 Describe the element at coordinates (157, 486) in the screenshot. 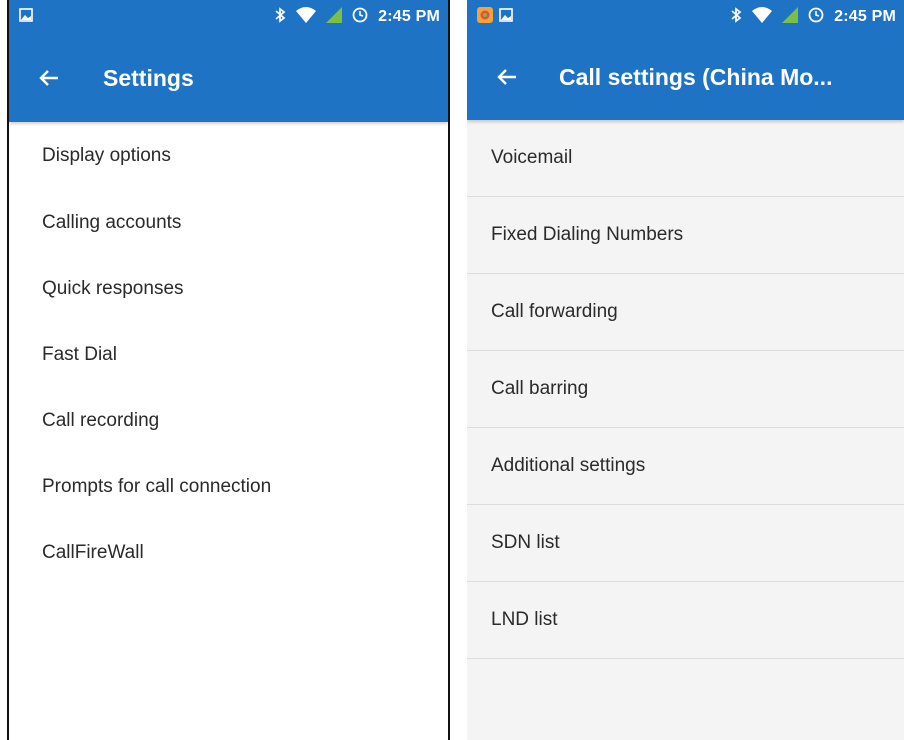

I see `settings-item-label: Prompts for call connection` at that location.